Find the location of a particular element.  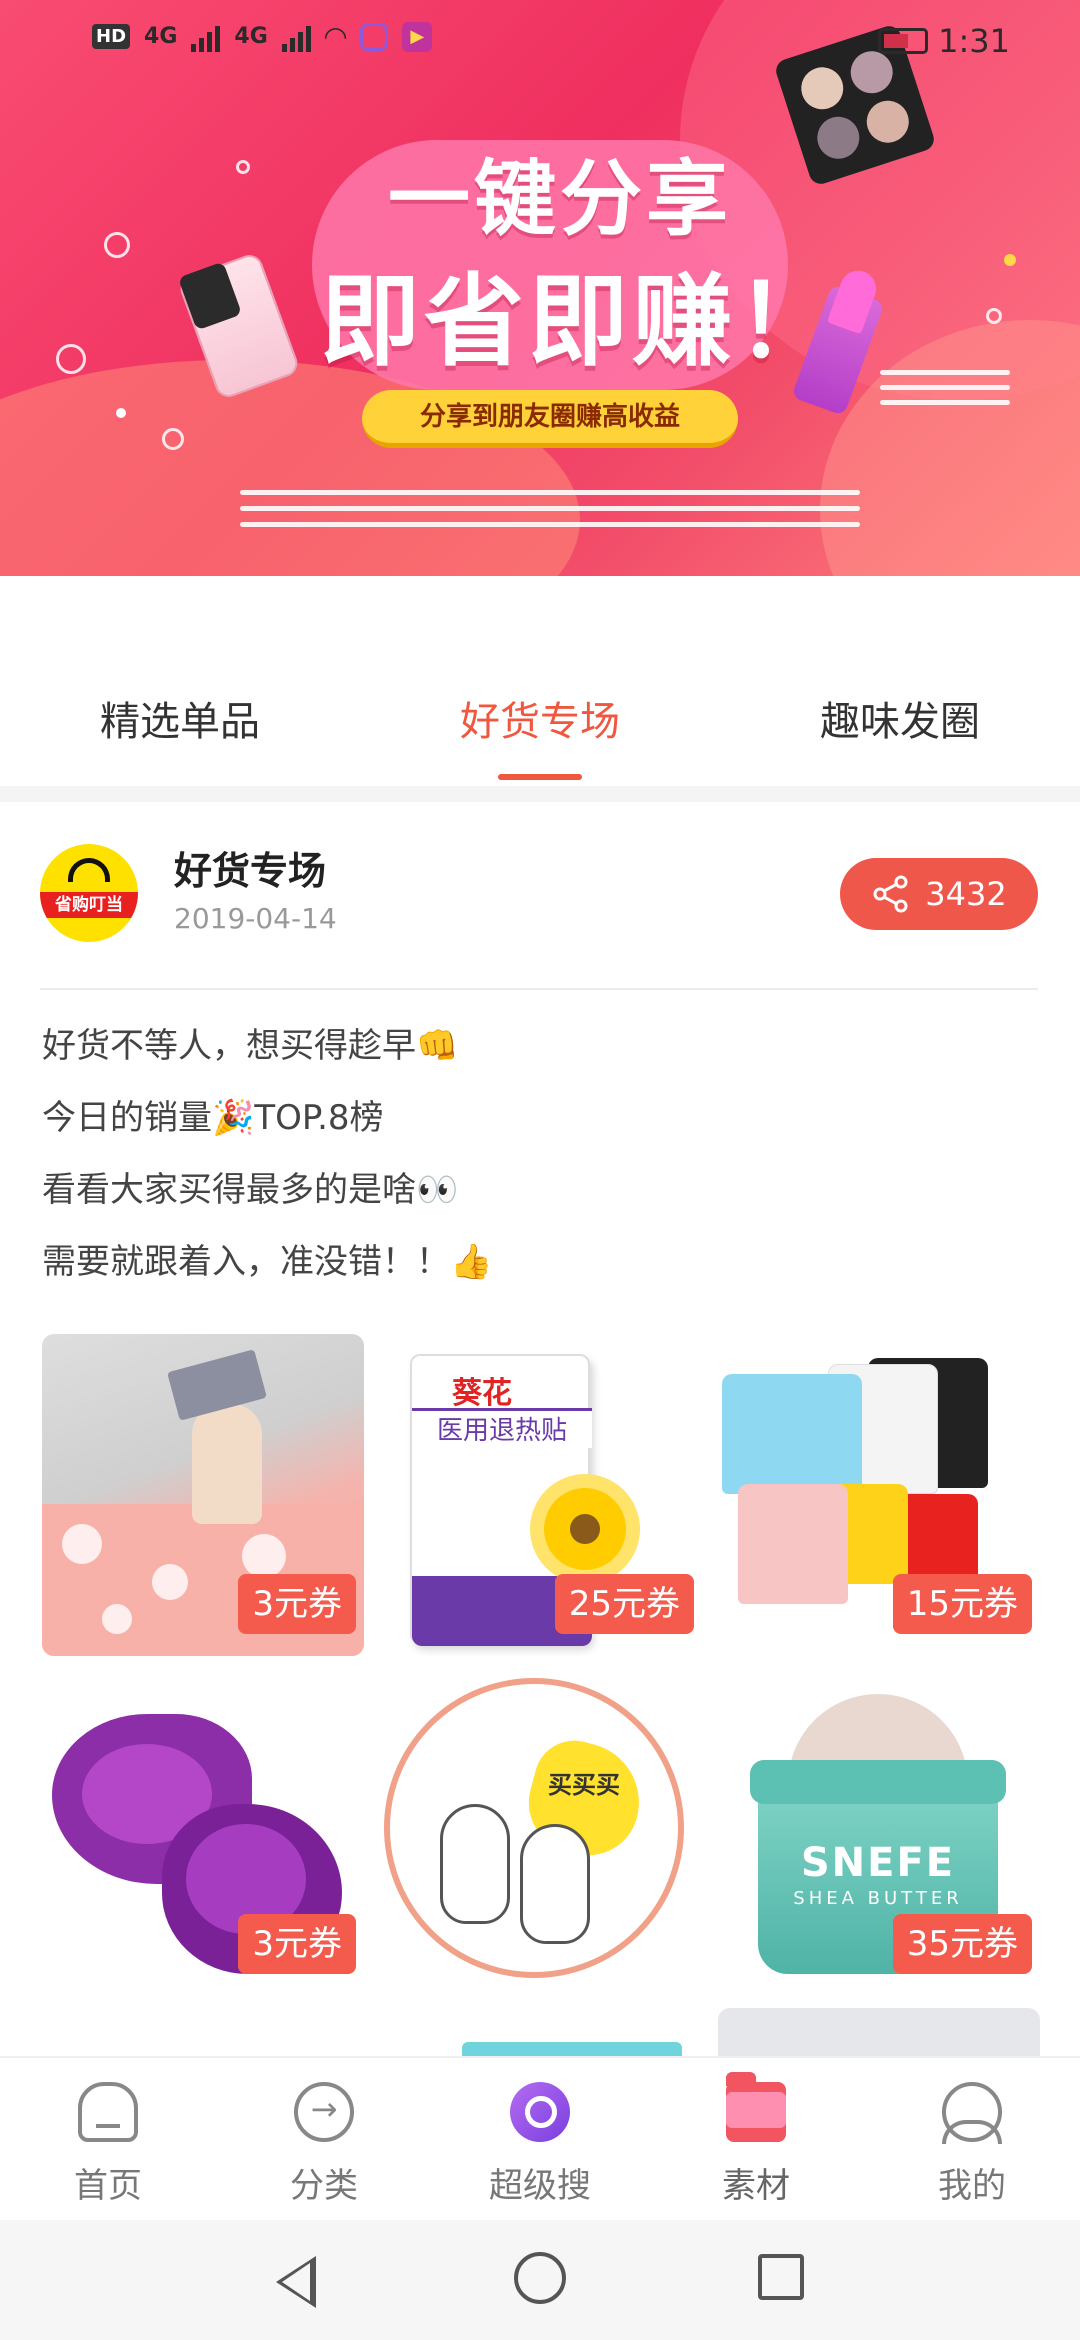

wifi-icon: ◠ is located at coordinates (335, 36).